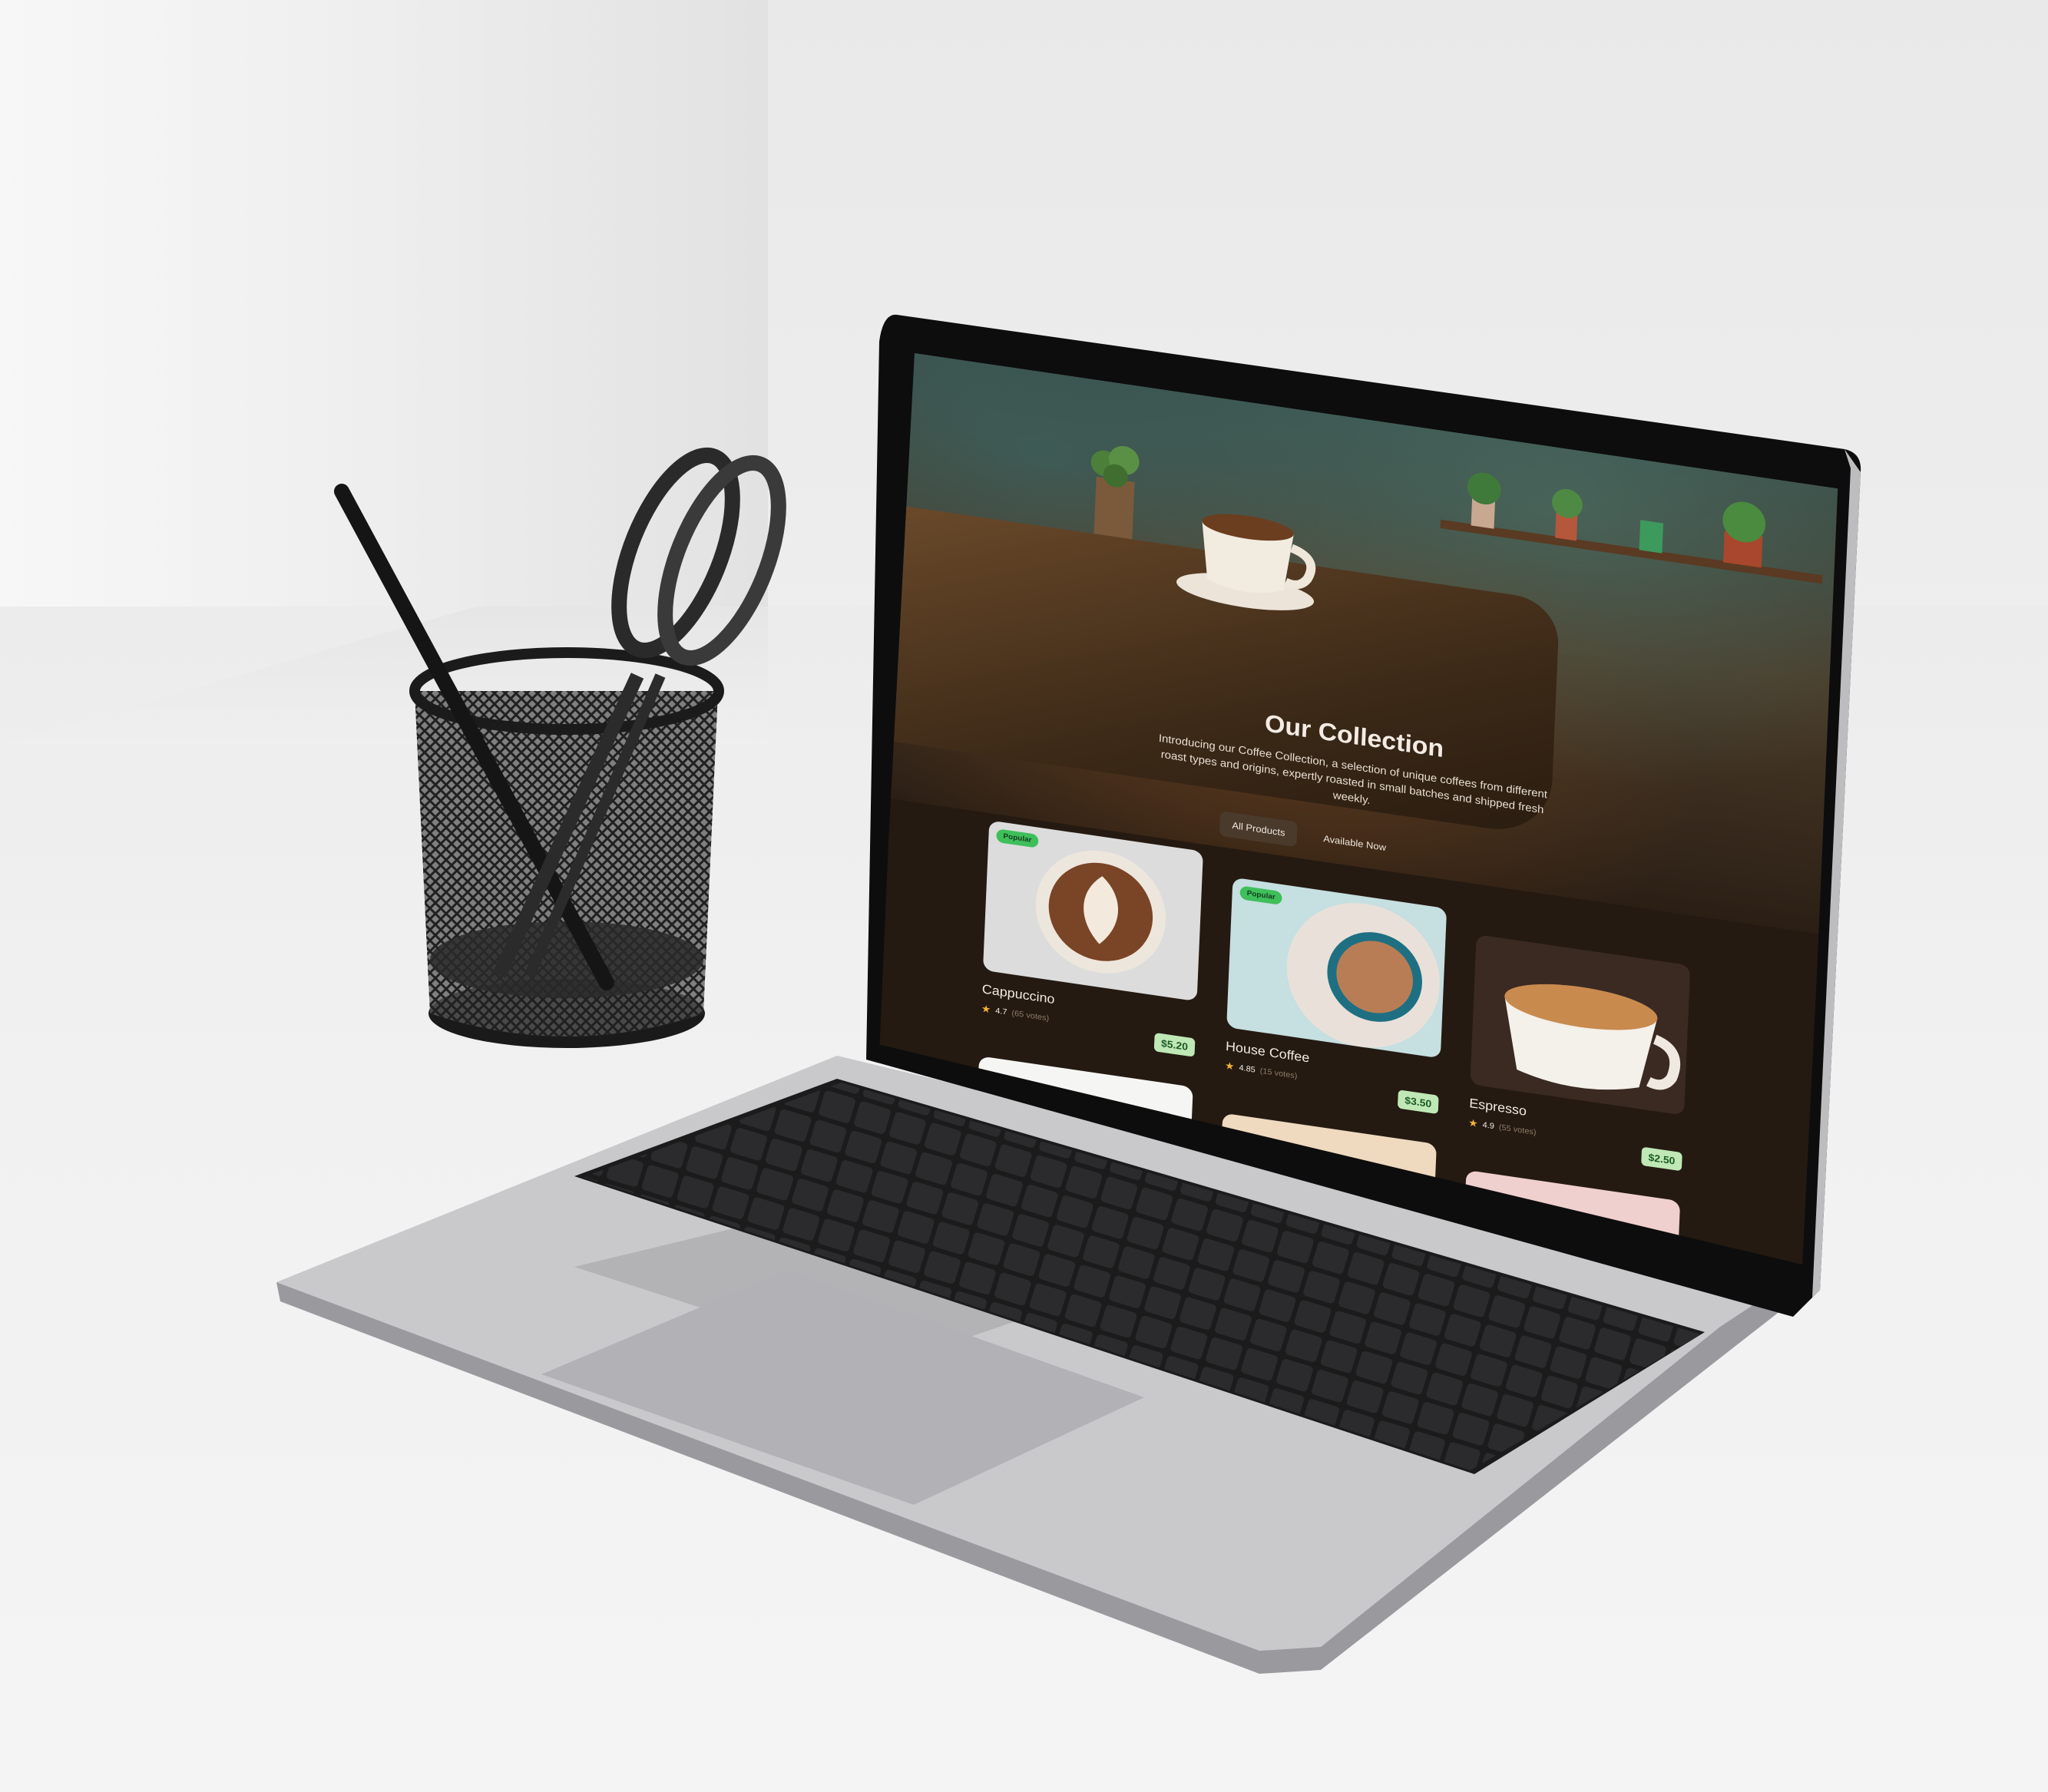 The image size is (2048, 1792). What do you see at coordinates (1247, 1069) in the screenshot?
I see `rating-value: 4.85` at bounding box center [1247, 1069].